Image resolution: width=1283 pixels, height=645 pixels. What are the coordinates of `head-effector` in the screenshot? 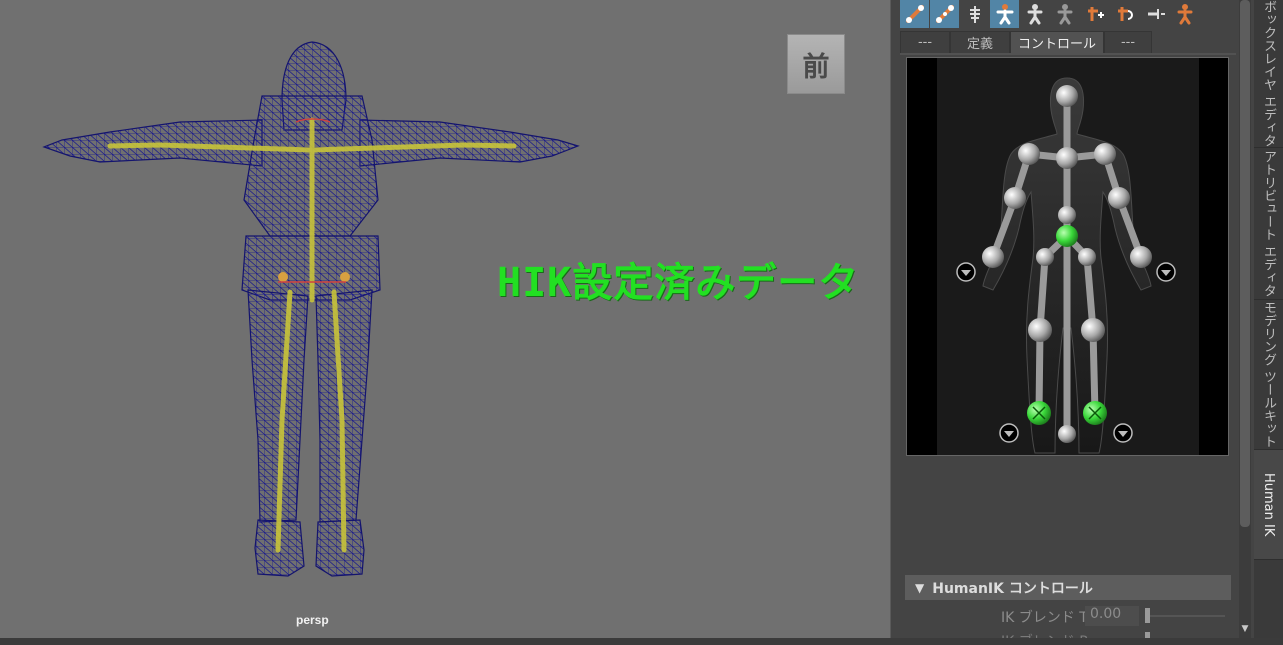 It's located at (1067, 96).